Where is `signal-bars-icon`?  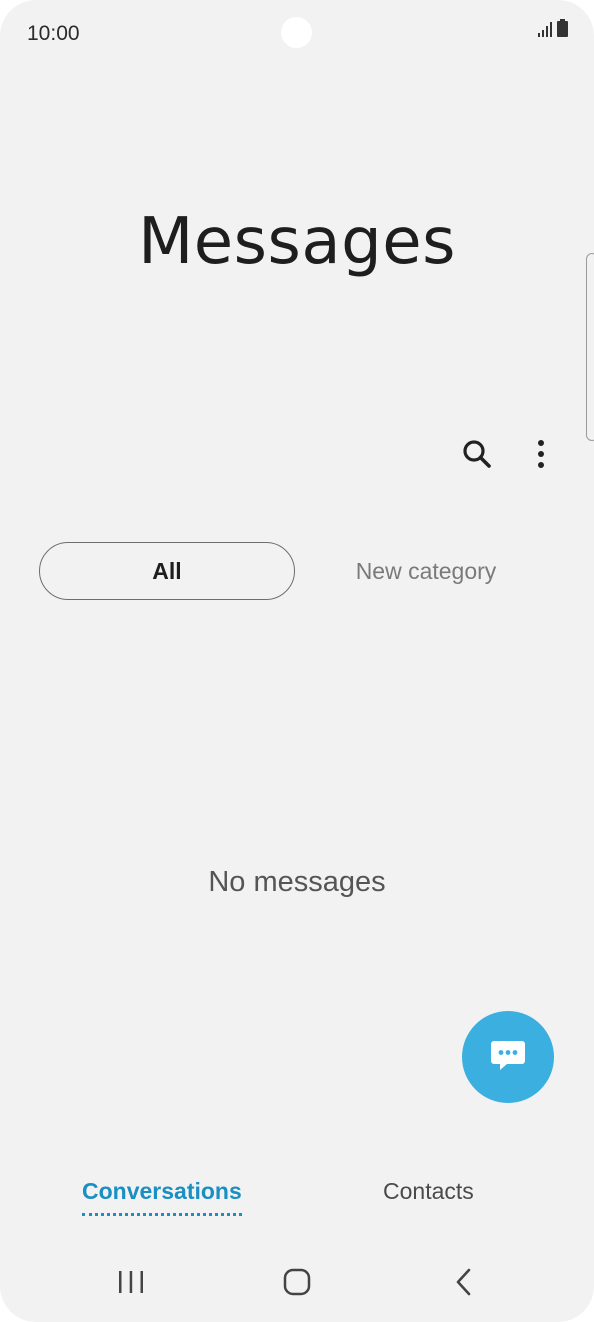 signal-bars-icon is located at coordinates (545, 31).